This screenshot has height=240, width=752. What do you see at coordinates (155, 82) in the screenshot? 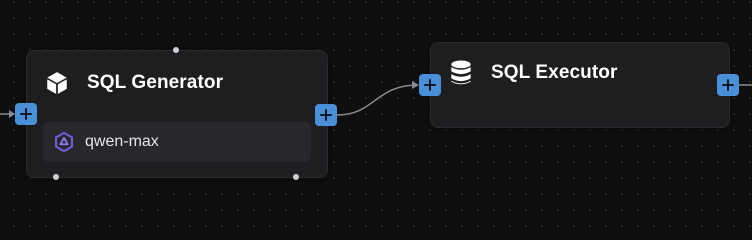
I see `sql-generator-title: SQL Generator` at bounding box center [155, 82].